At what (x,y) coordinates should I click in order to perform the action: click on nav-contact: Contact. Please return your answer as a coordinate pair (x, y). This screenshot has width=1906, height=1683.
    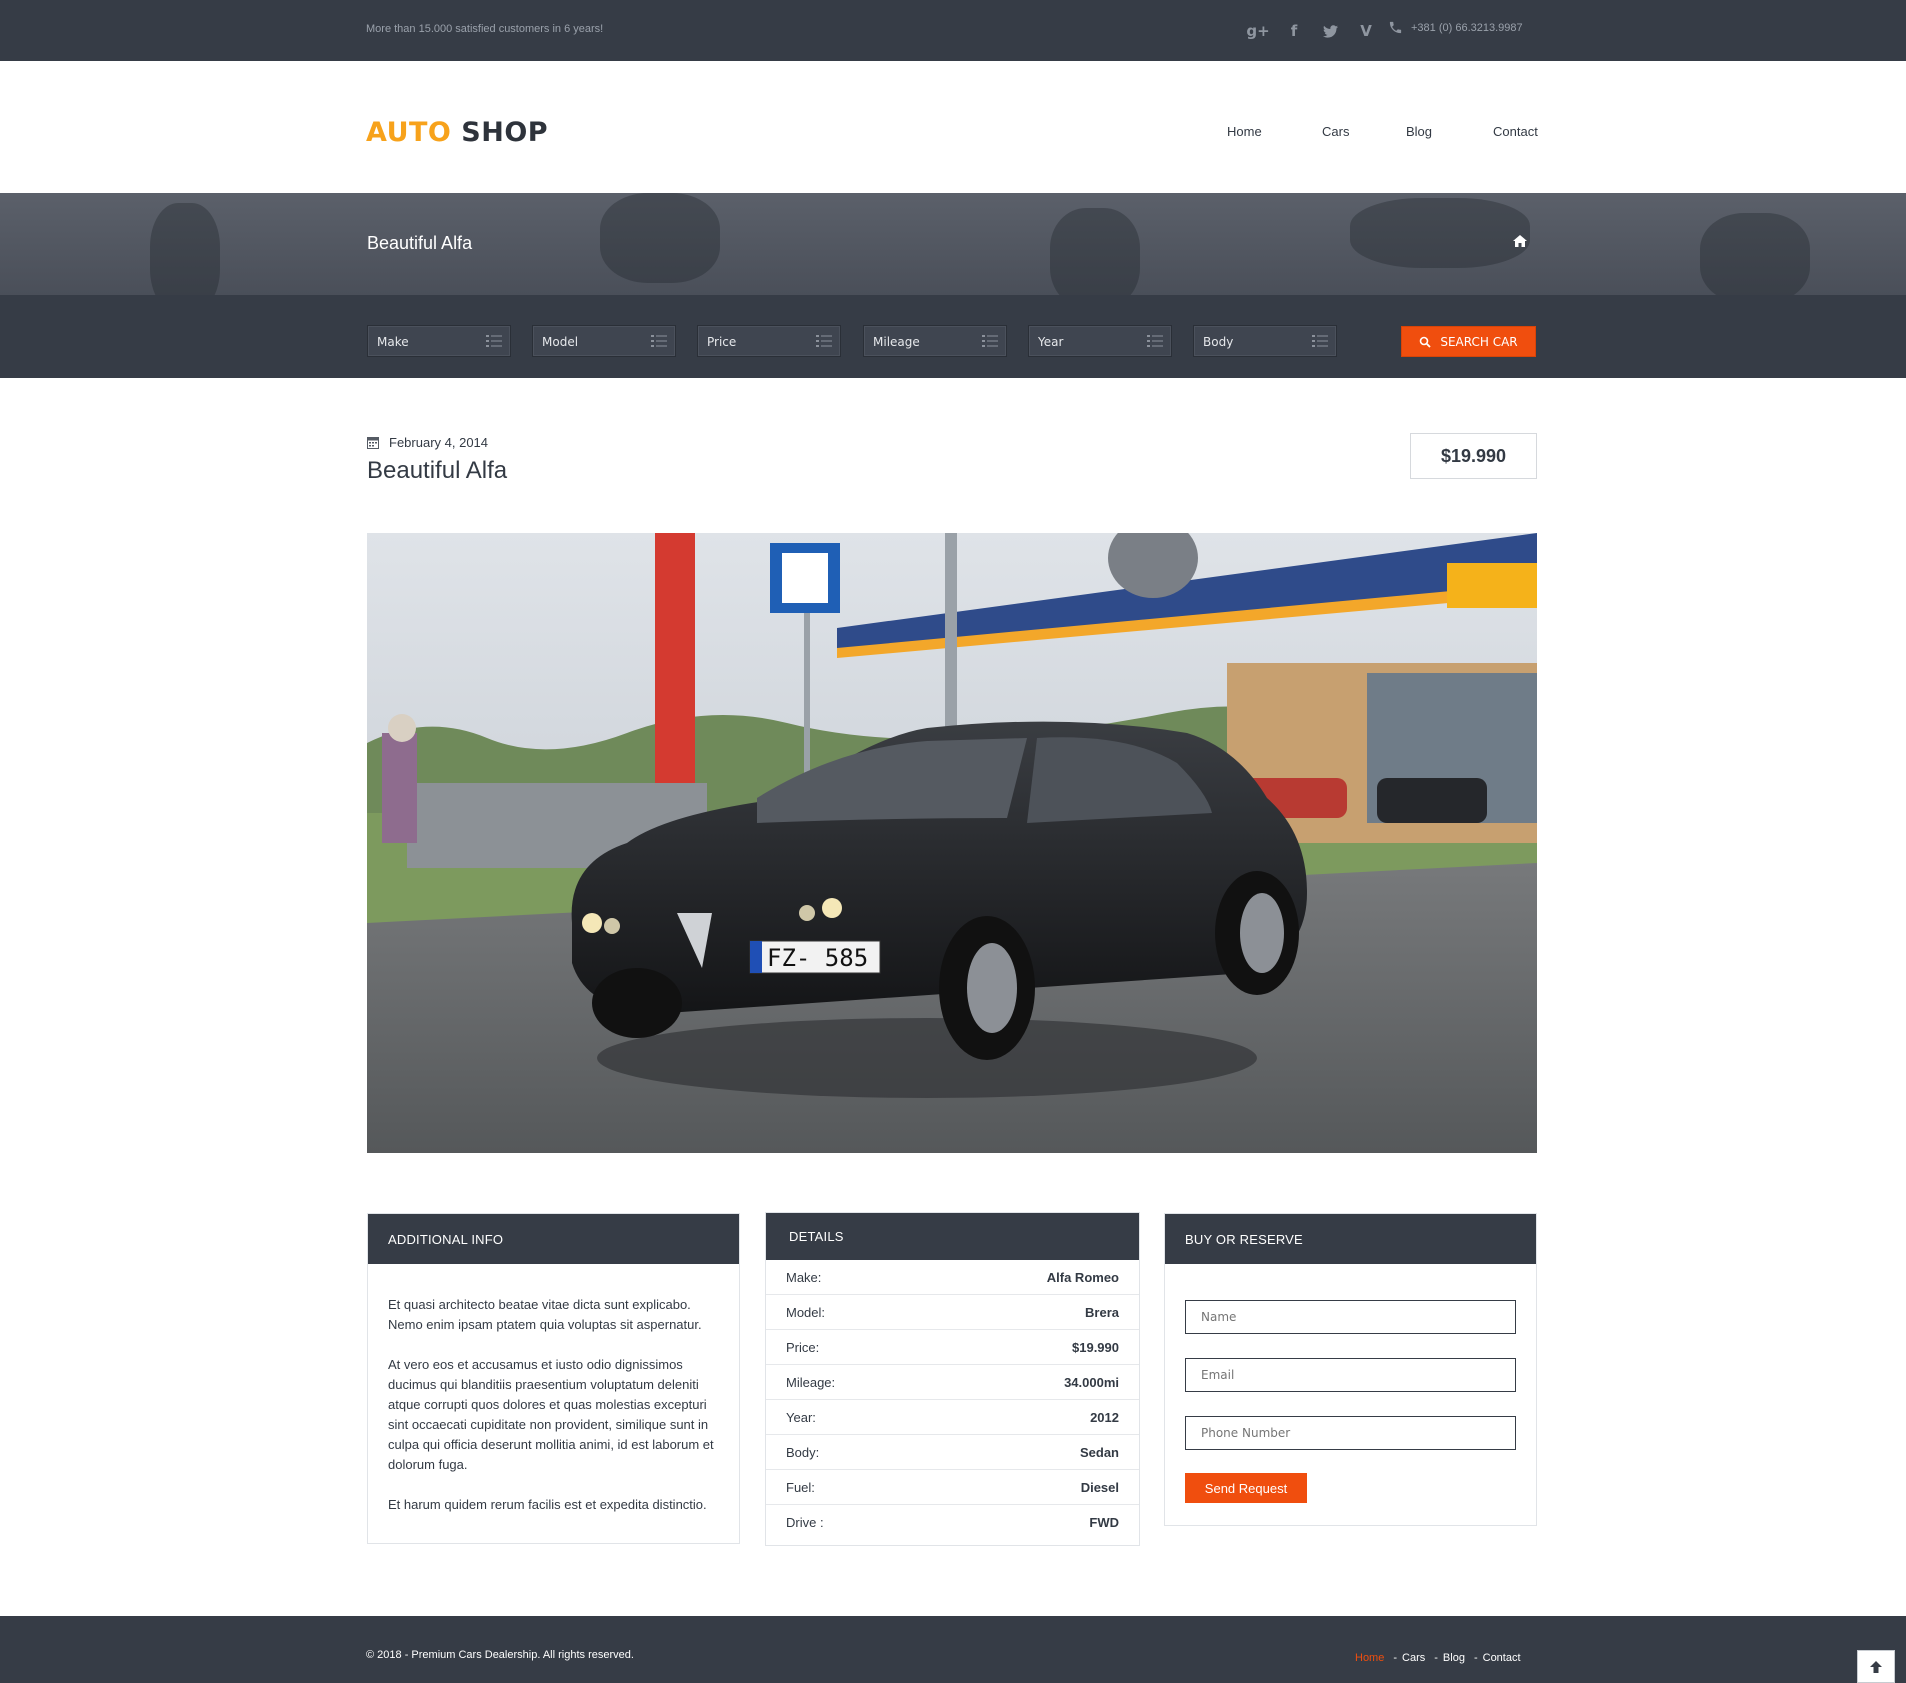
    Looking at the image, I should click on (1515, 131).